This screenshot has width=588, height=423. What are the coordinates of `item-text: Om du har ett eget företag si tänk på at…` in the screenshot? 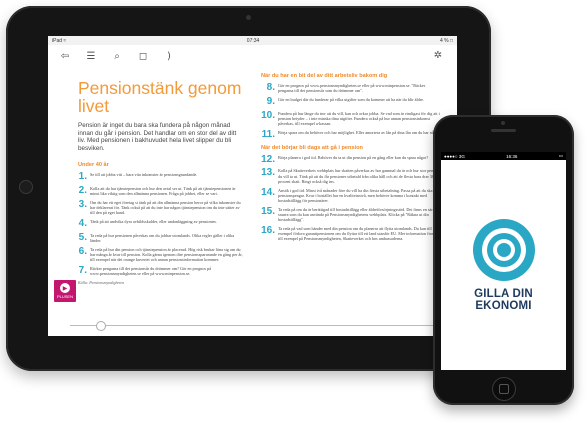 It's located at (165, 207).